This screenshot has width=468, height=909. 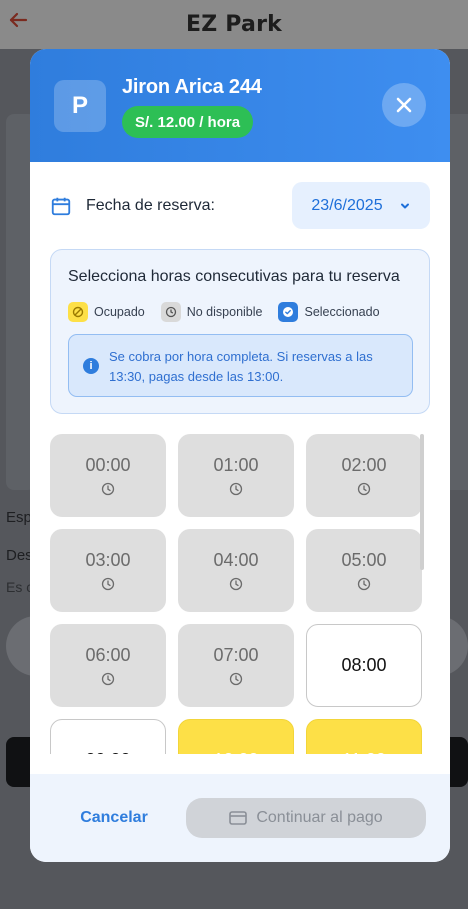 I want to click on time-slot-label: 02:00, so click(x=364, y=465).